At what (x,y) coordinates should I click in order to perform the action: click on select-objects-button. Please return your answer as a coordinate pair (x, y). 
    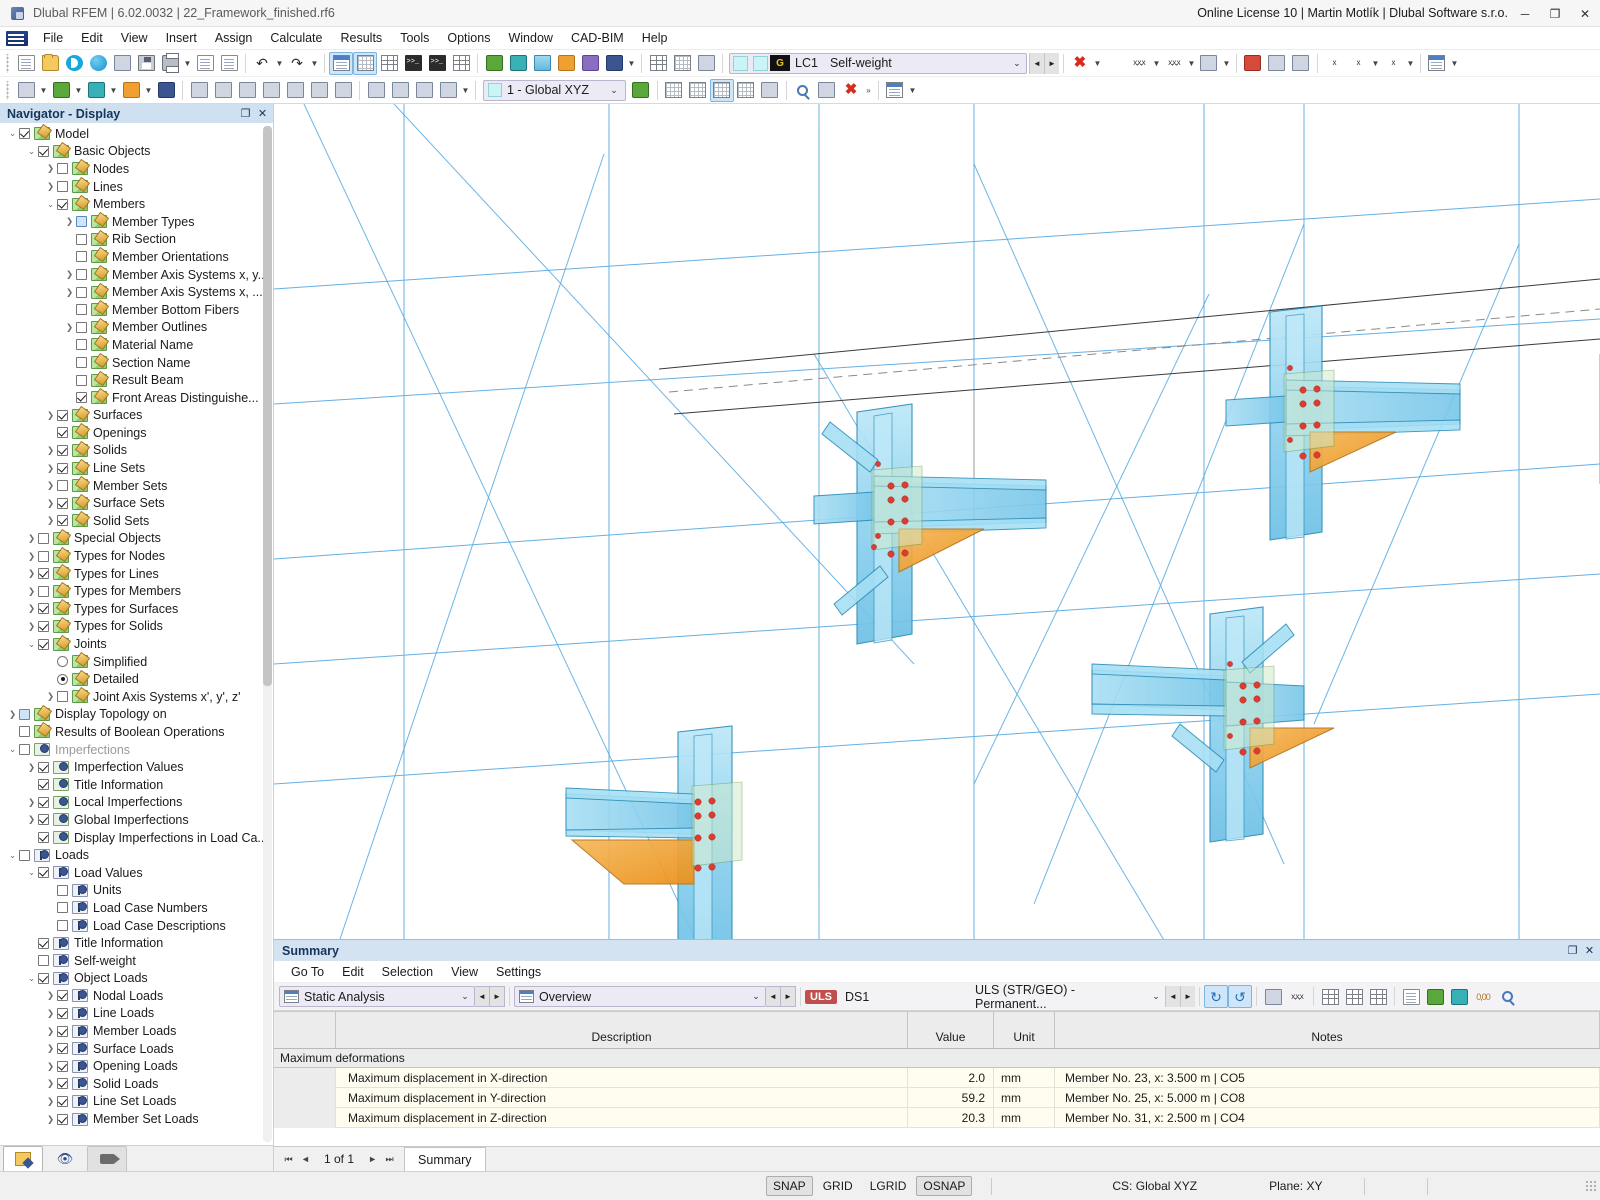
    Looking at the image, I should click on (26, 90).